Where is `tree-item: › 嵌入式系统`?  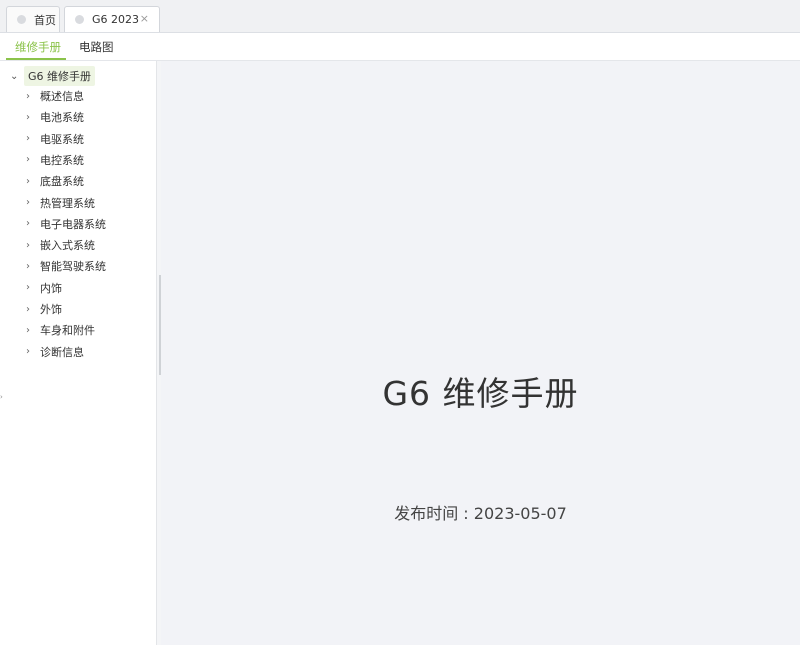
tree-item: › 嵌入式系统 is located at coordinates (60, 245).